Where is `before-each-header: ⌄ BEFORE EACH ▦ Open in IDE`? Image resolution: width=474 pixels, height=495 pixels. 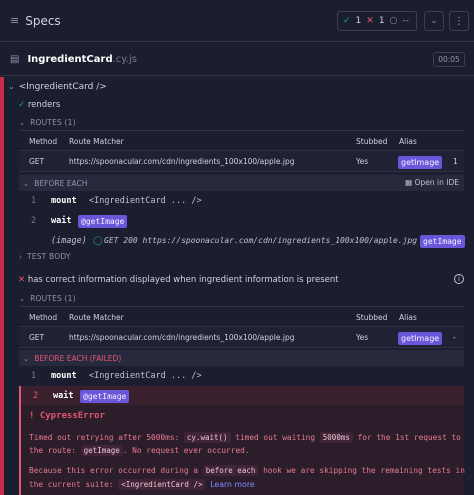 before-each-header: ⌄ BEFORE EACH ▦ Open in IDE is located at coordinates (241, 183).